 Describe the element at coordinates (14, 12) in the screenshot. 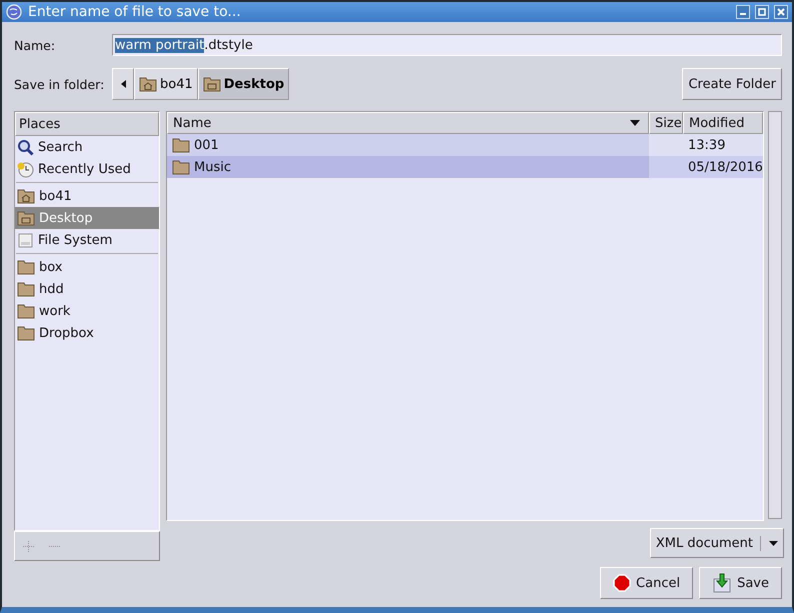

I see `globe-icon` at that location.